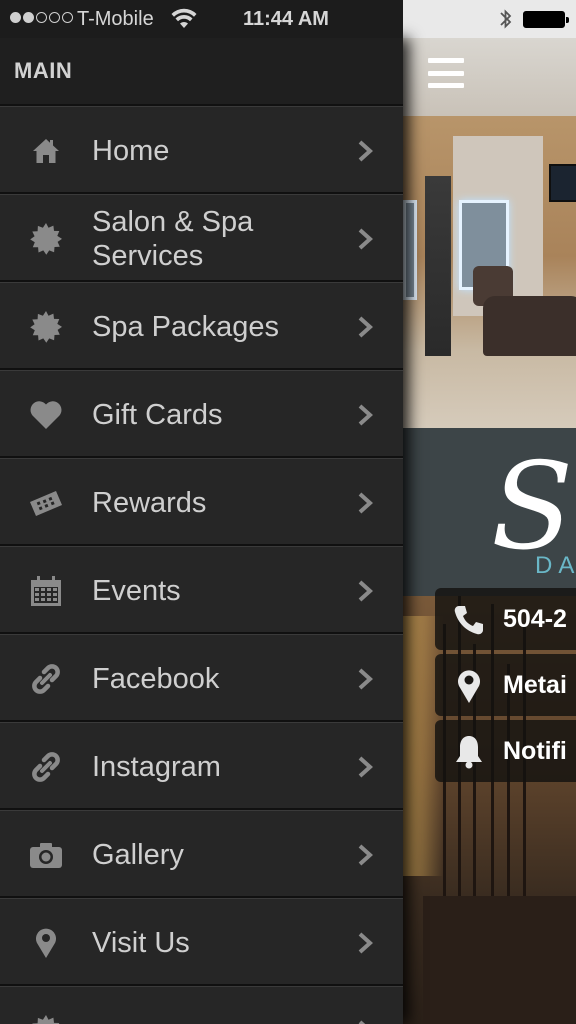 The height and width of the screenshot is (1024, 576). I want to click on menu-item-partial, so click(201, 1005).